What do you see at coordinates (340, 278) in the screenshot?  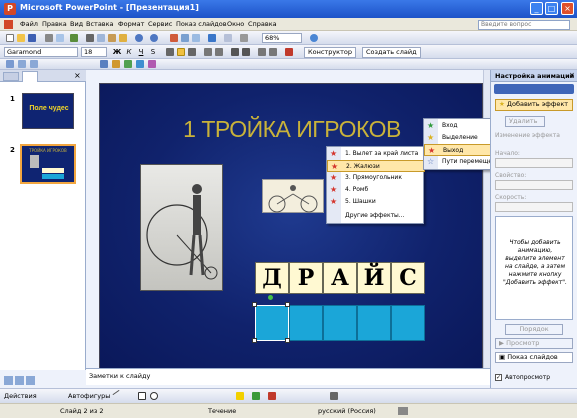 I see `letter-cell-3: А` at bounding box center [340, 278].